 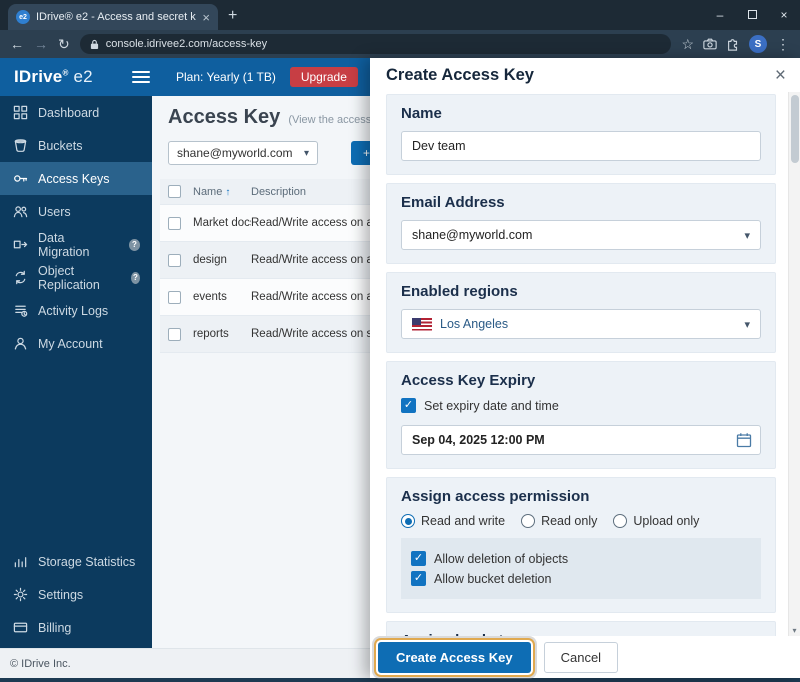 I want to click on sidebar-item-access-keys: Access Keys, so click(x=76, y=178).